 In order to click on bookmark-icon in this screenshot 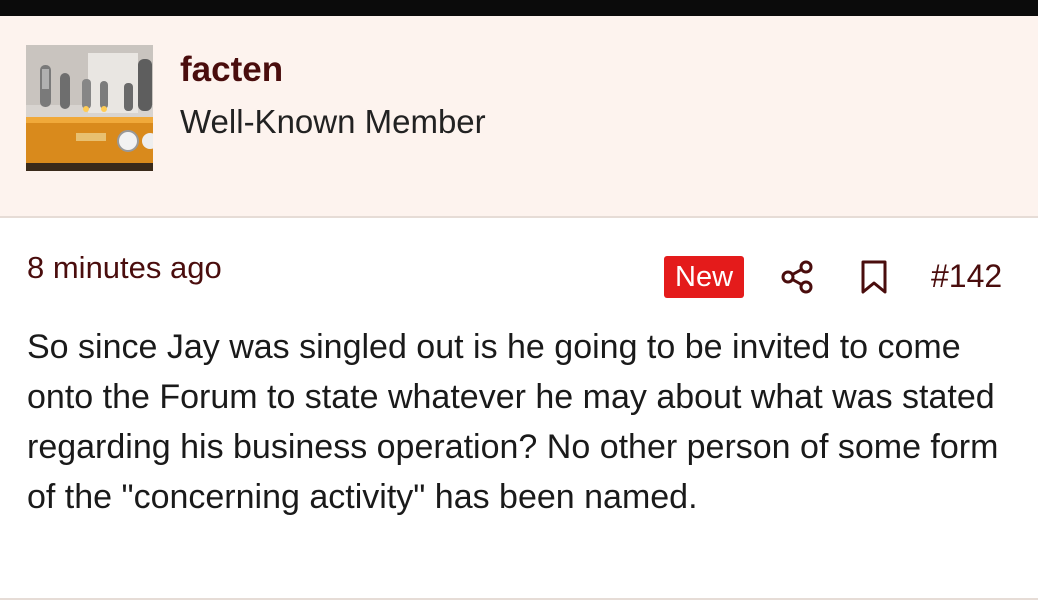, I will do `click(874, 277)`.